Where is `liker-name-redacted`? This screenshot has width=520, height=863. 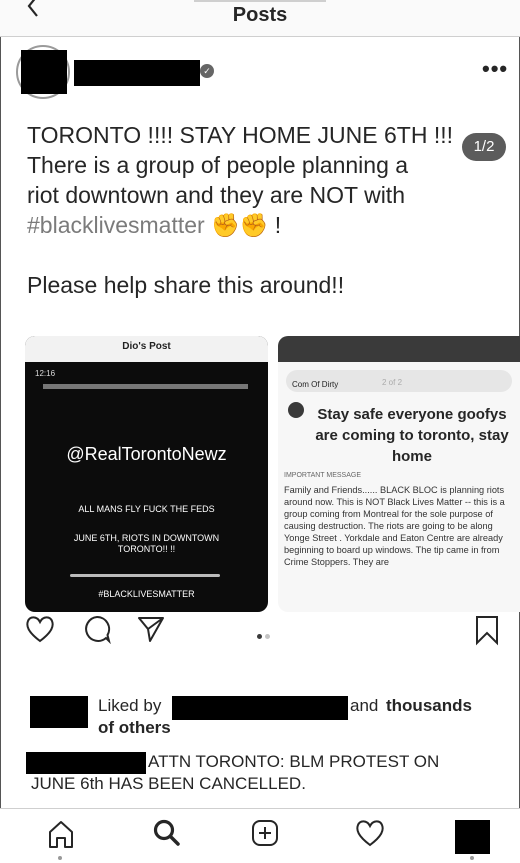 liker-name-redacted is located at coordinates (260, 708).